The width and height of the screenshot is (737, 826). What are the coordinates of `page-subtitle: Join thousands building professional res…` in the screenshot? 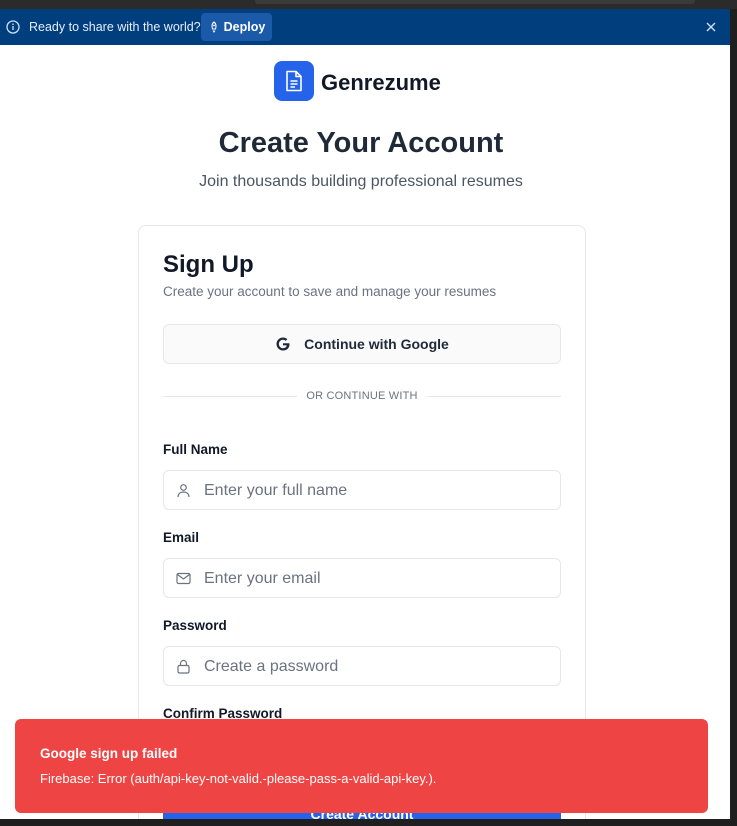 It's located at (361, 181).